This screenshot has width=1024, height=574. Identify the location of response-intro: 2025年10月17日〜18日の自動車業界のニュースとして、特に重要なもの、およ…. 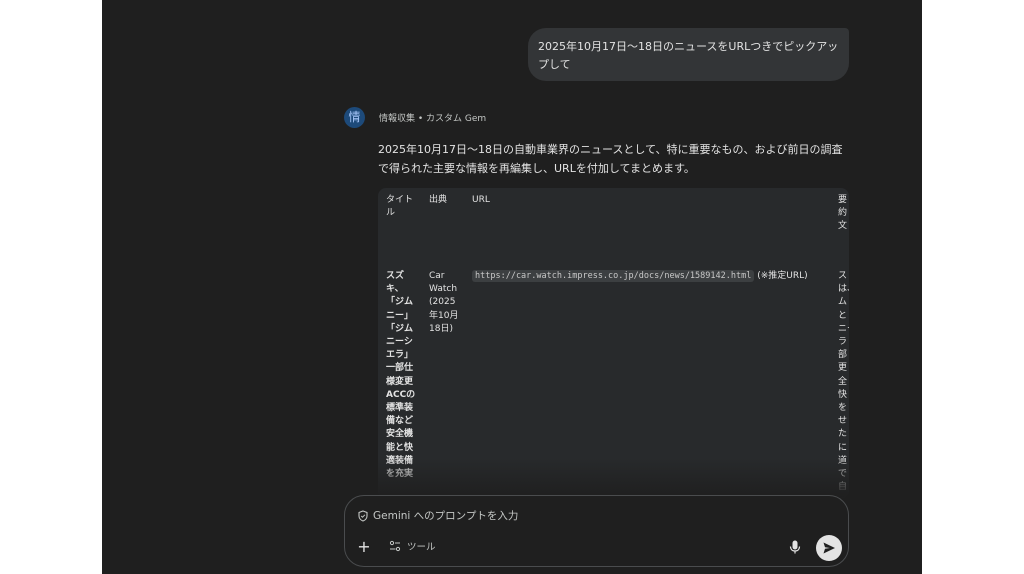
(610, 159).